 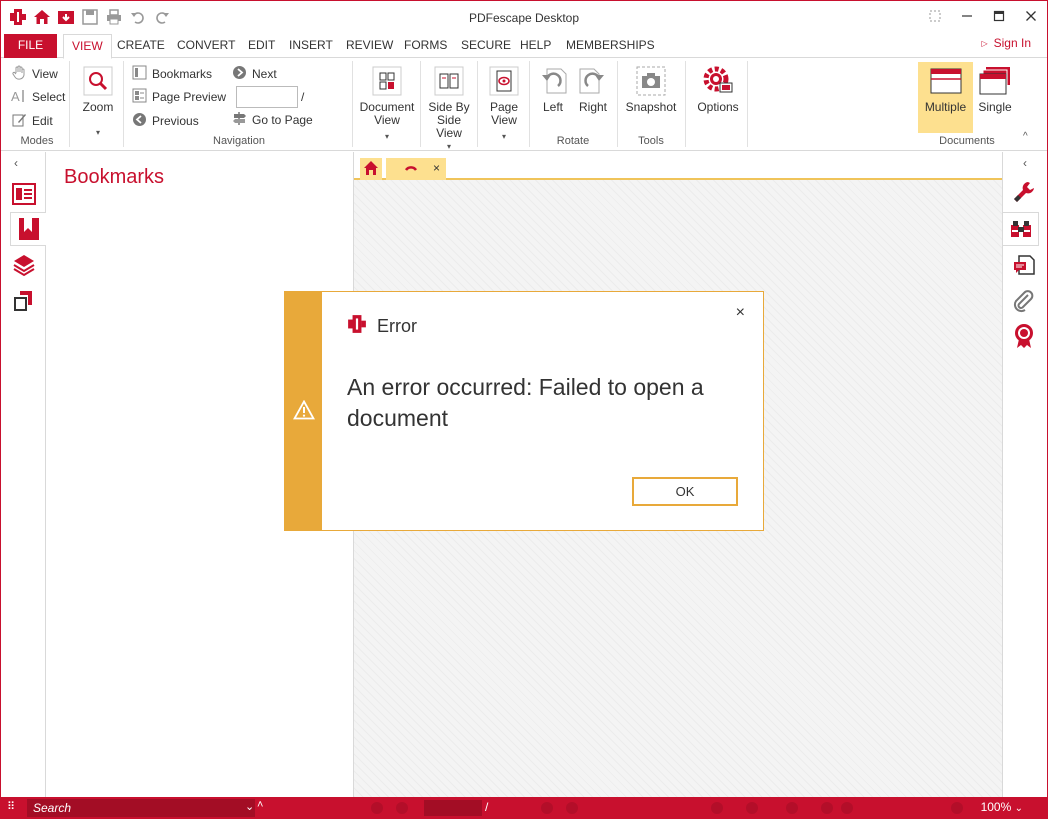 I want to click on tab-review: REVIEW, so click(x=369, y=46).